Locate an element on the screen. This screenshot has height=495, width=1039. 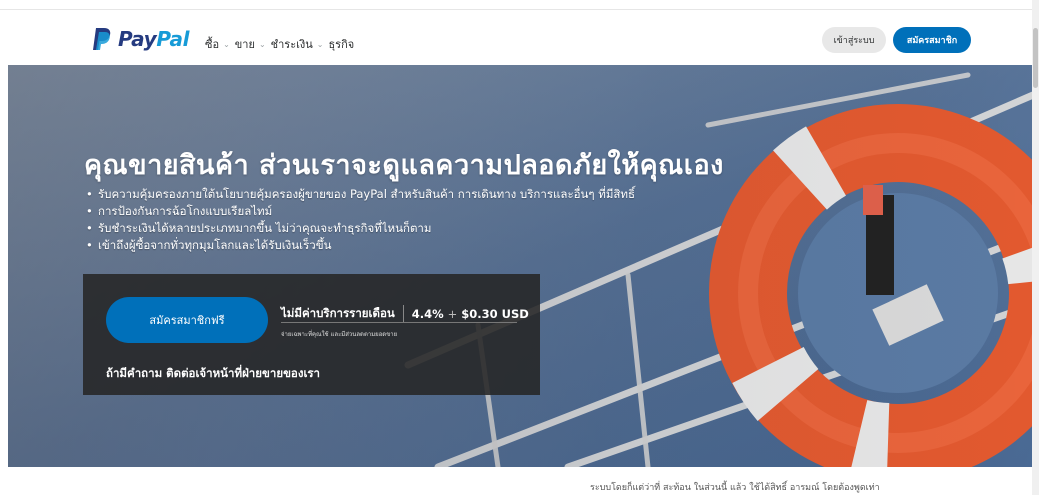
nav-item-label: ซื้อ is located at coordinates (212, 44).